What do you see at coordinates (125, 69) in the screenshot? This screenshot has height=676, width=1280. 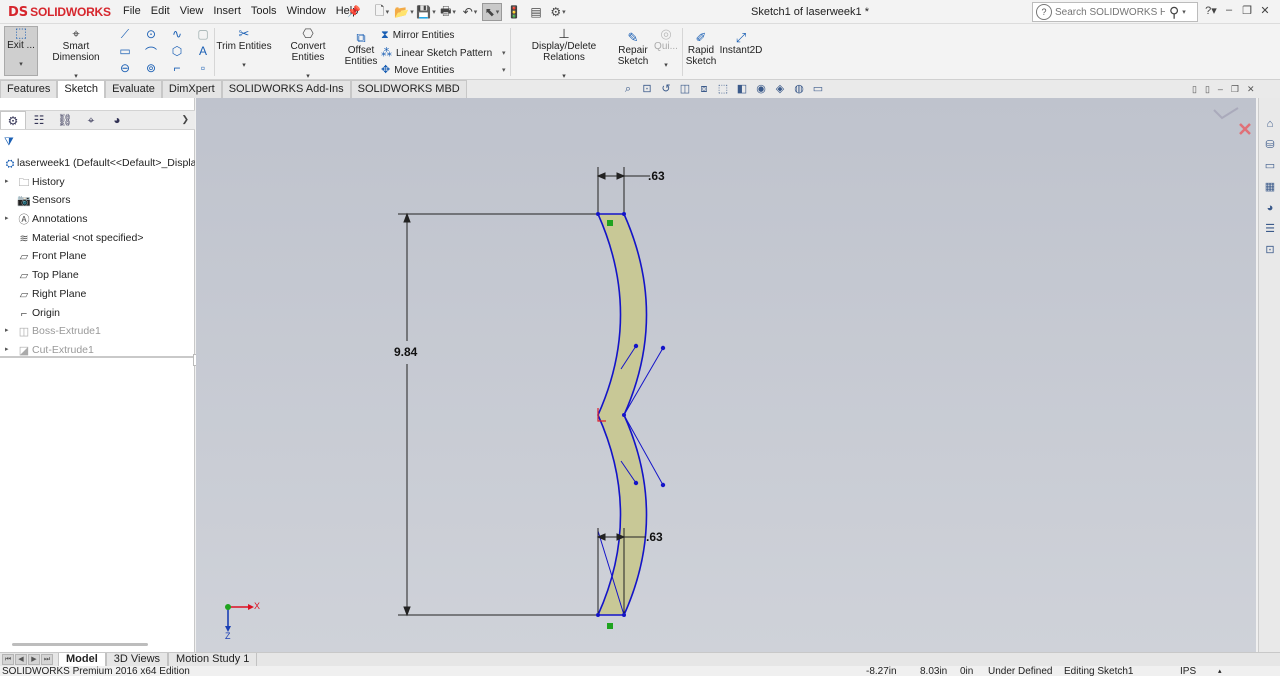 I see `slot-icon: ⊖` at bounding box center [125, 69].